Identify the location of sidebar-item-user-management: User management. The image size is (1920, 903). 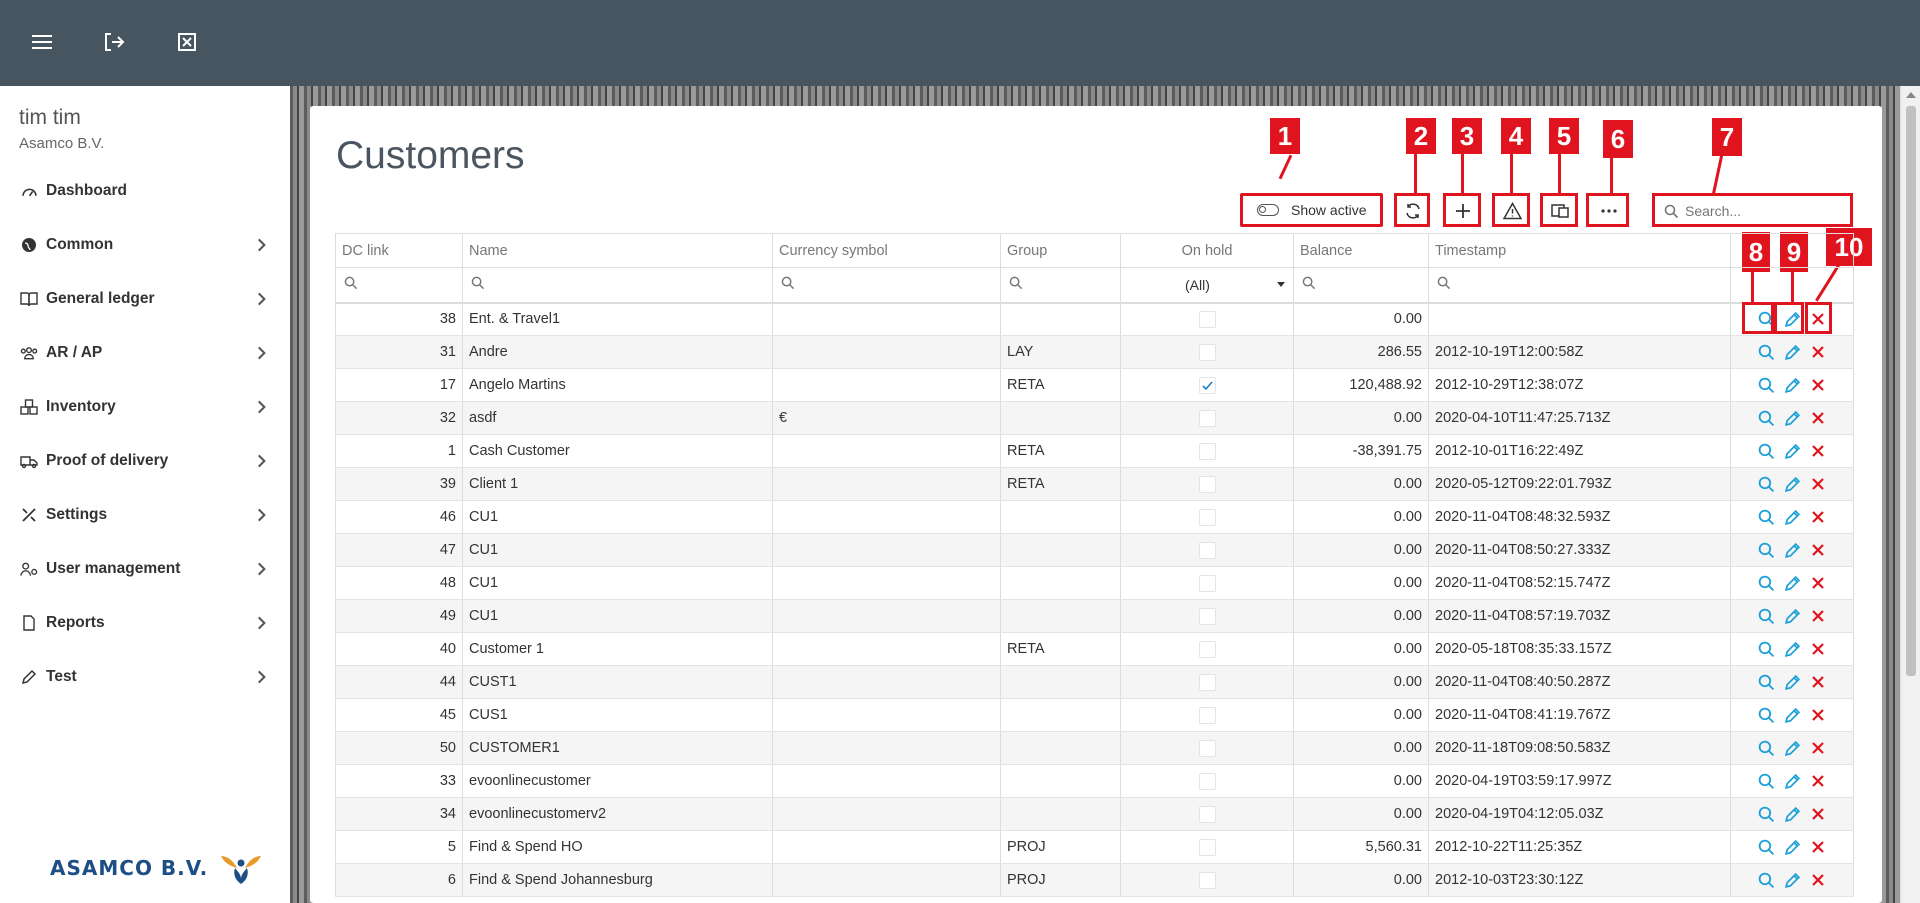
(145, 569).